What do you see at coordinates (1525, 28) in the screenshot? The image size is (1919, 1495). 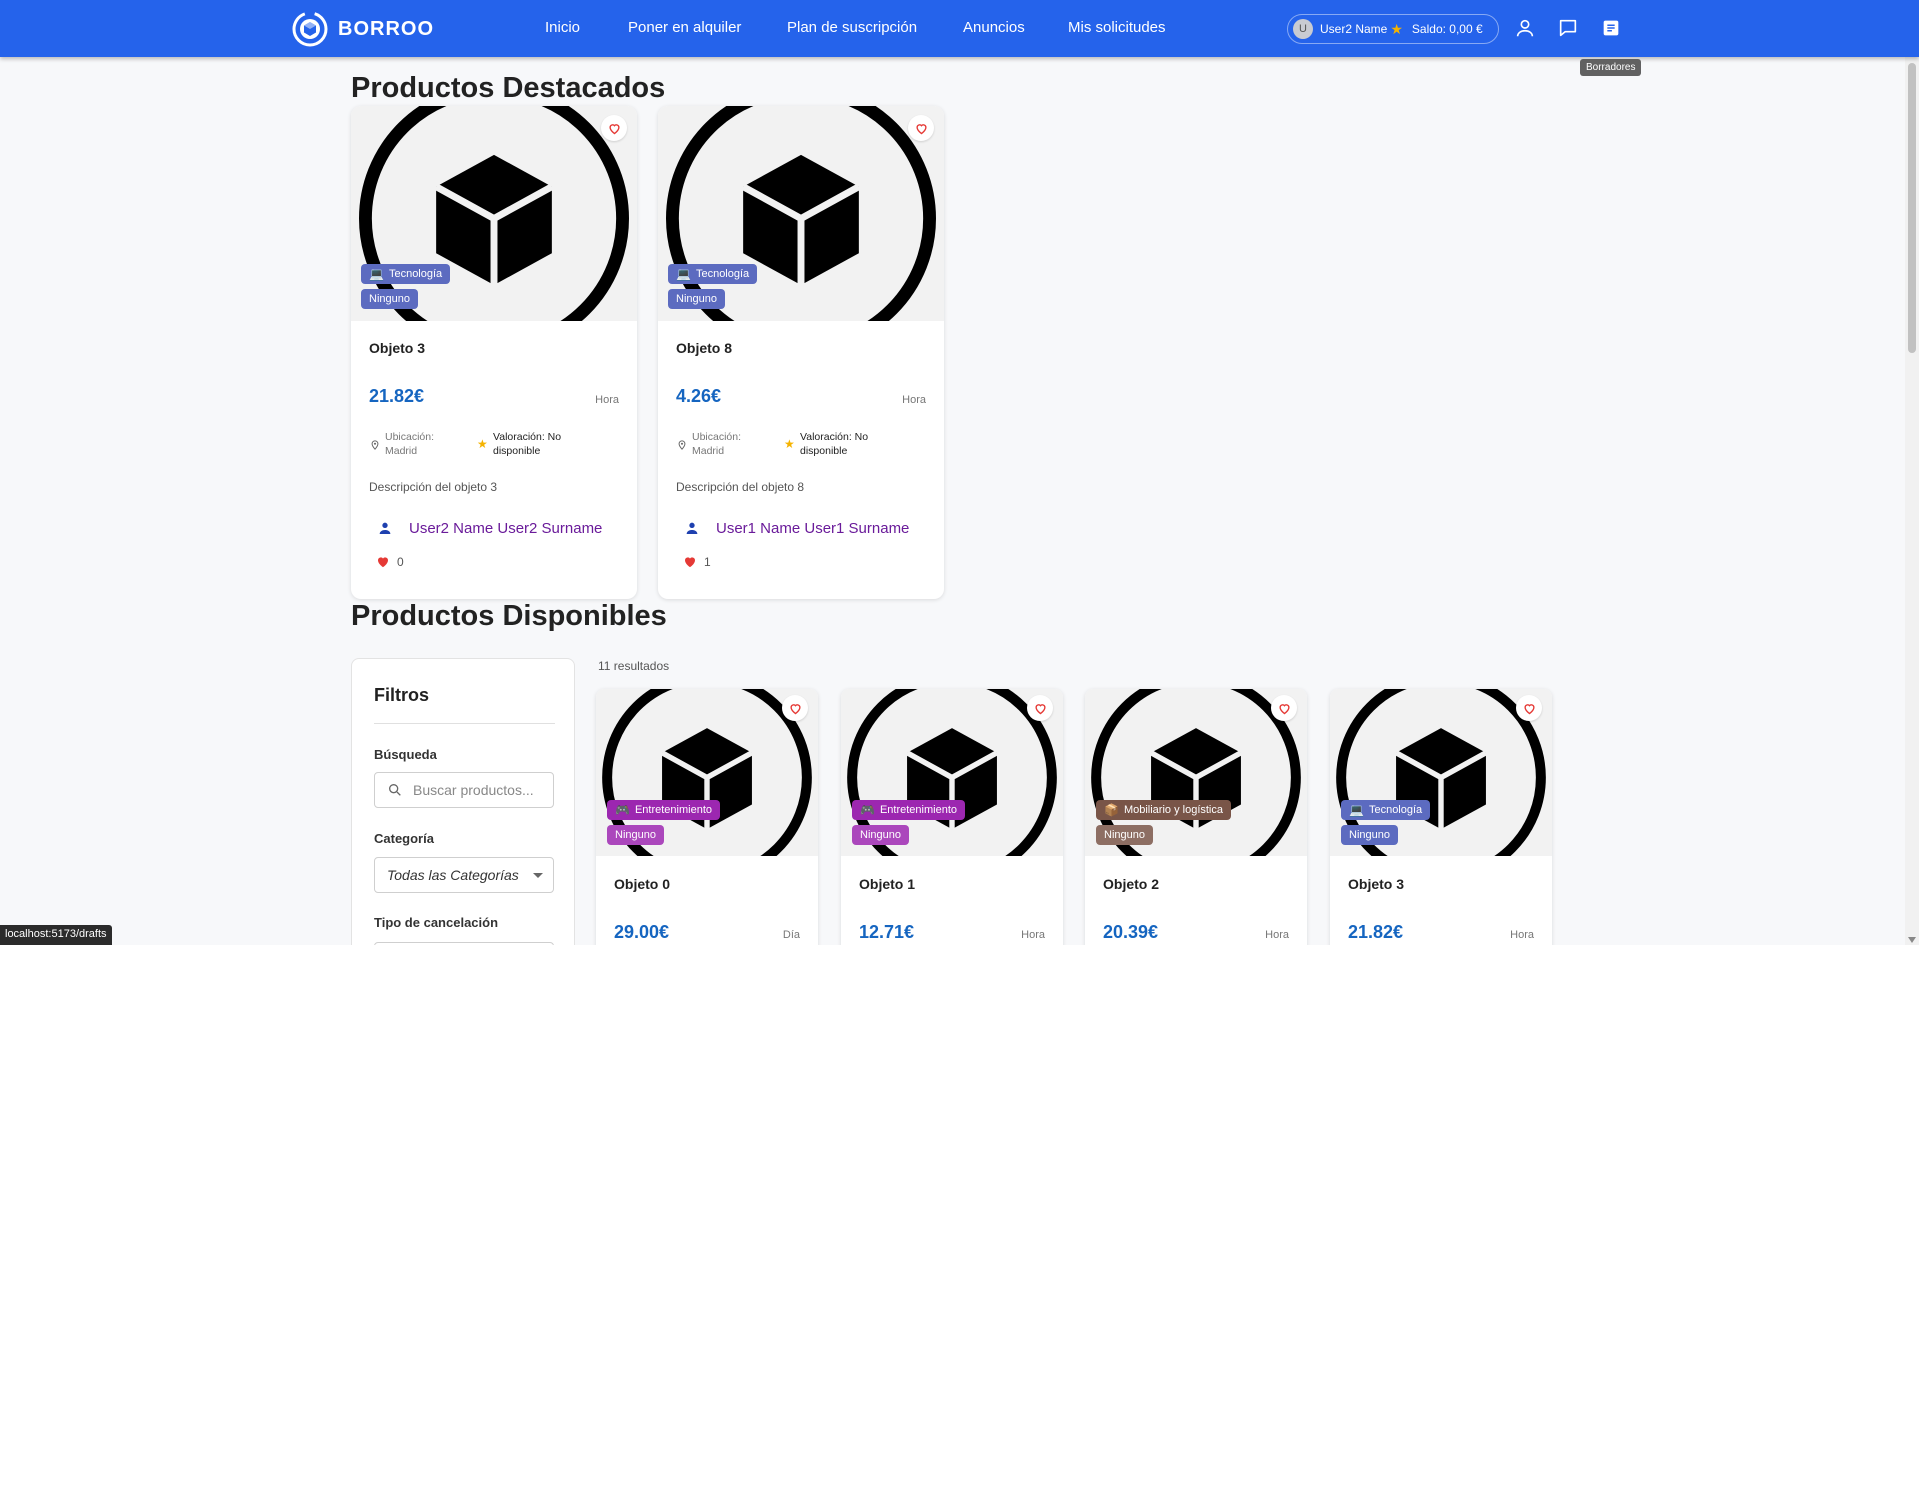 I see `user-icon` at bounding box center [1525, 28].